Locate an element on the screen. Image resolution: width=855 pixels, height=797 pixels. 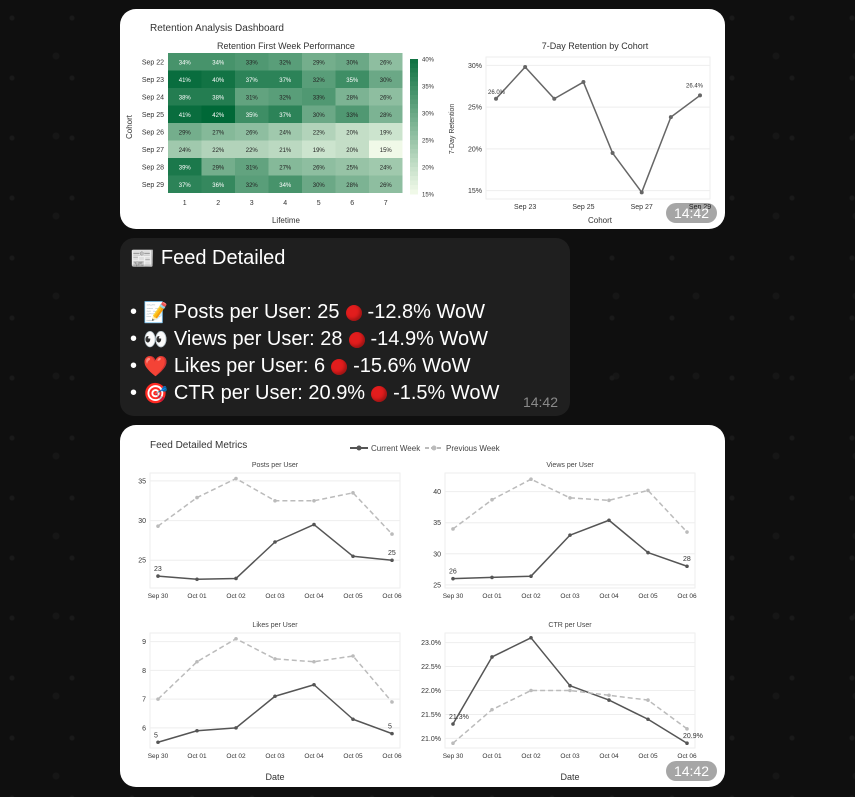
x-tick: Oct 04 is located at coordinates (609, 596).